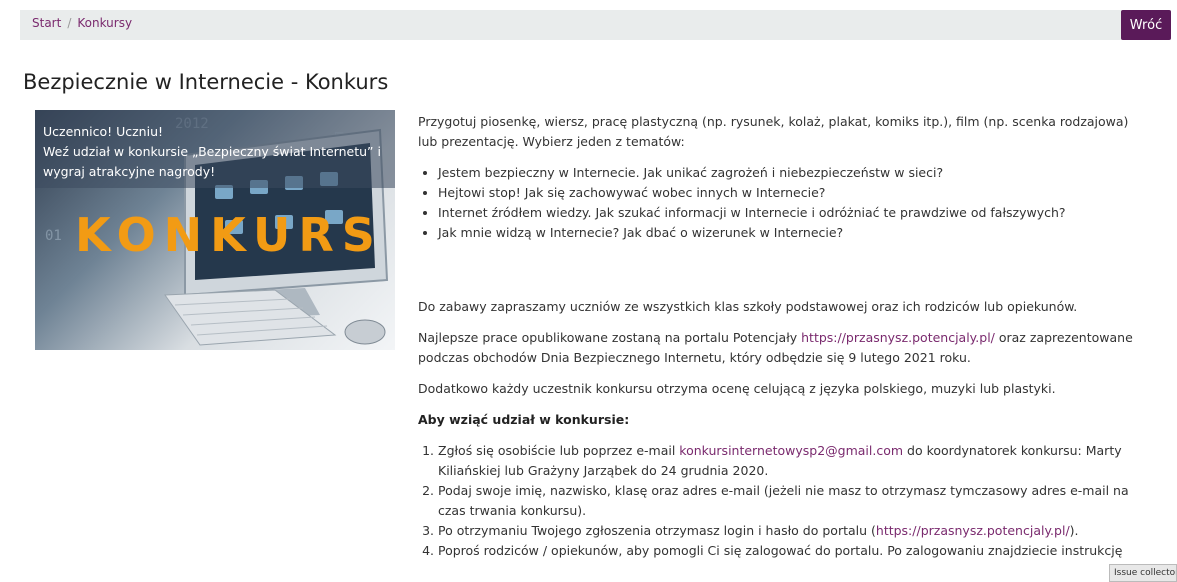  I want to click on hero-line-3: wygraj atrakcyjne nagrody!, so click(129, 171).